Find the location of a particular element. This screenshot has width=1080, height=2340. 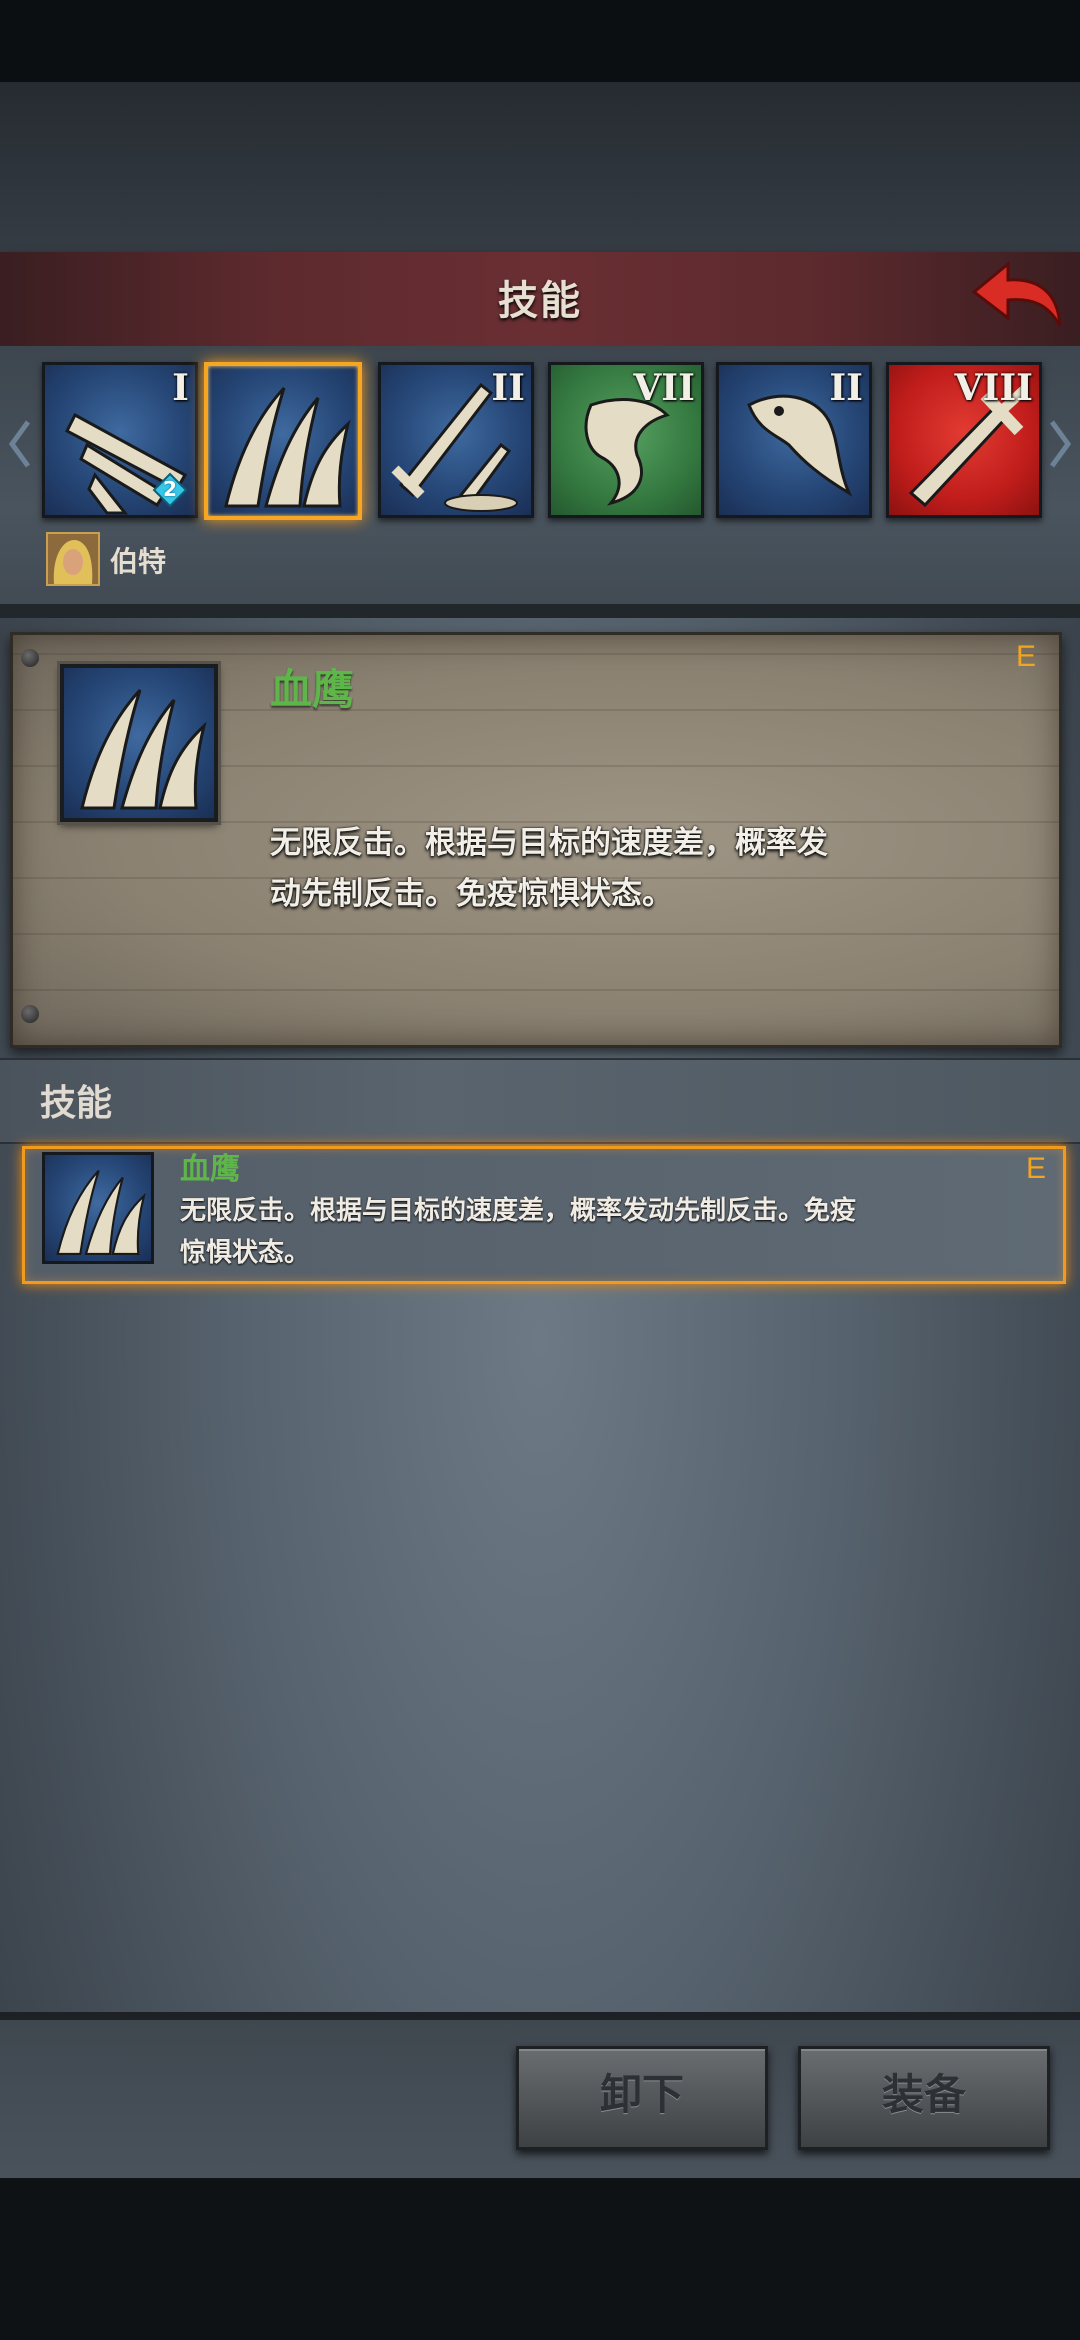

divider is located at coordinates (540, 611).